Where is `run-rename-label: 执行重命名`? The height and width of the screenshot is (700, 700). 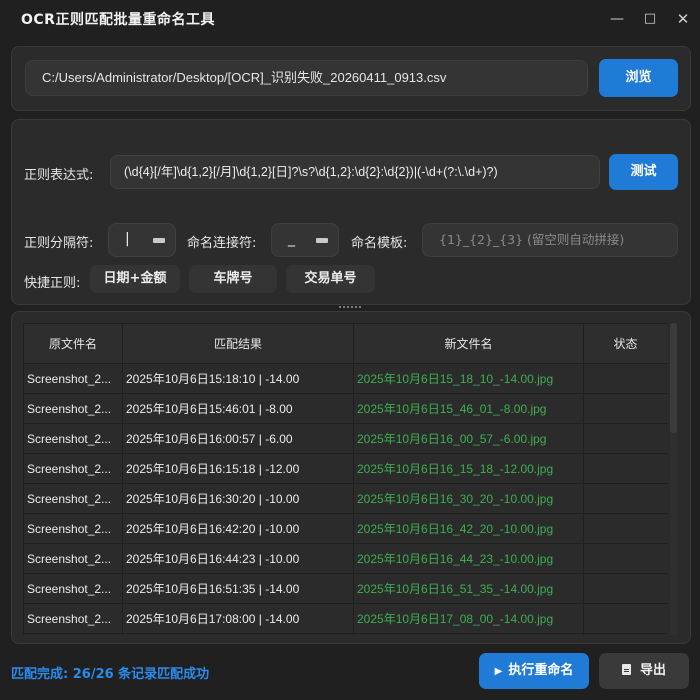 run-rename-label: 执行重命名 is located at coordinates (541, 670).